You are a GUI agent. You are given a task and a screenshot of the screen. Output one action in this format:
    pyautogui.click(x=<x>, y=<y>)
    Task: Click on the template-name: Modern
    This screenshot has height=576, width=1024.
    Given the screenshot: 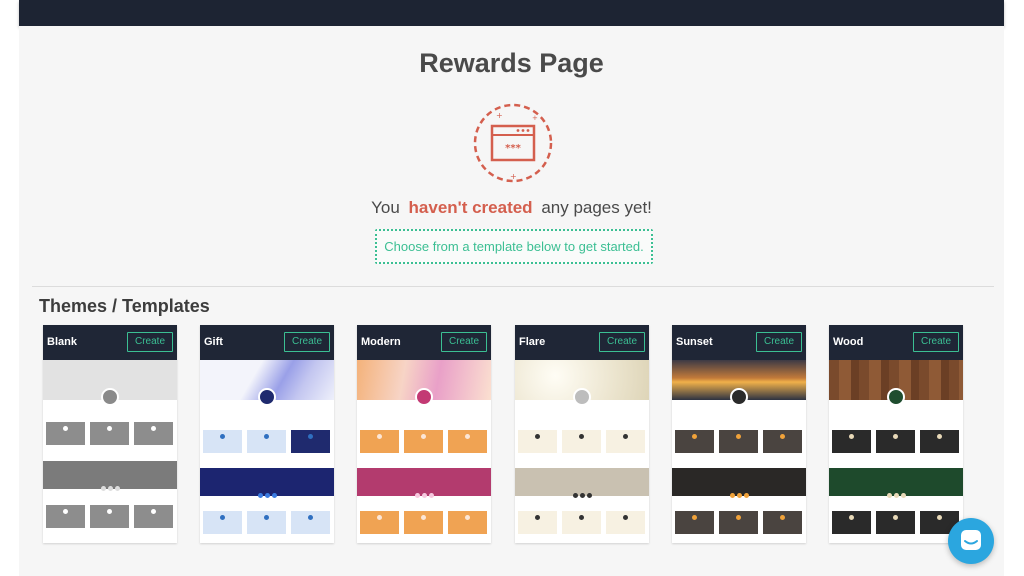 What is the action you would take?
    pyautogui.click(x=381, y=342)
    